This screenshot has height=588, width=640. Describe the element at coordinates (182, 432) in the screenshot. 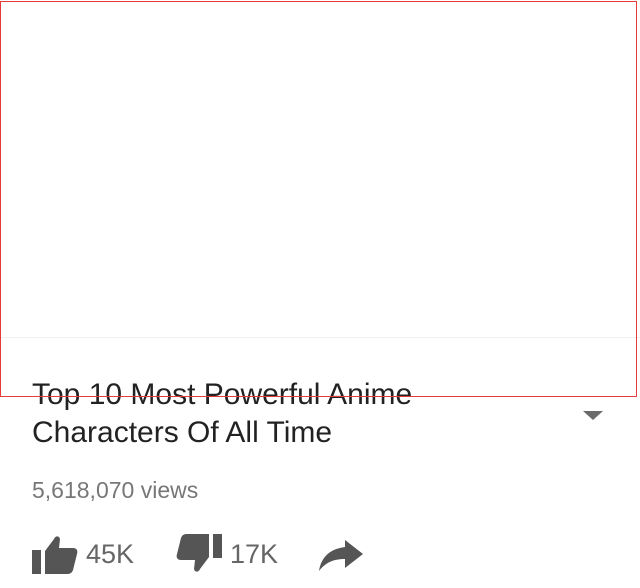

I see `video-title-line2: Characters Of All Time` at that location.